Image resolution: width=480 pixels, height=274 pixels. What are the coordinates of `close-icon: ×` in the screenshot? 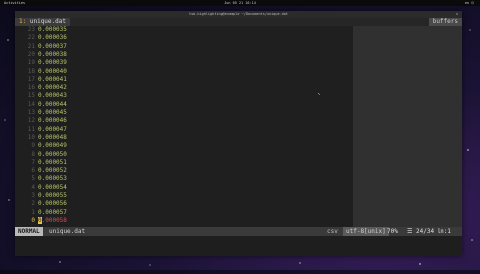 It's located at (457, 14).